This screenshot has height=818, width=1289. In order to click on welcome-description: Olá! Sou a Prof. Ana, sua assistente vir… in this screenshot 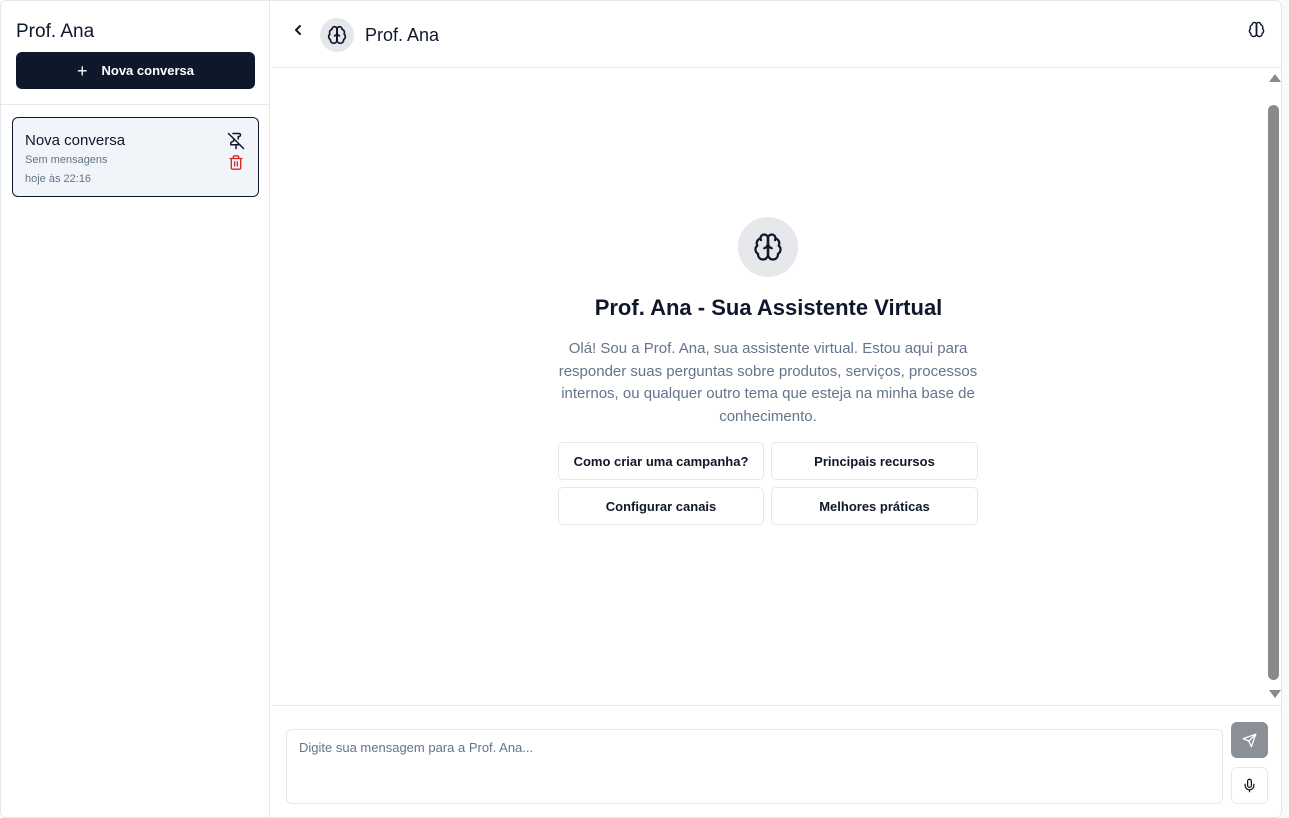, I will do `click(768, 382)`.